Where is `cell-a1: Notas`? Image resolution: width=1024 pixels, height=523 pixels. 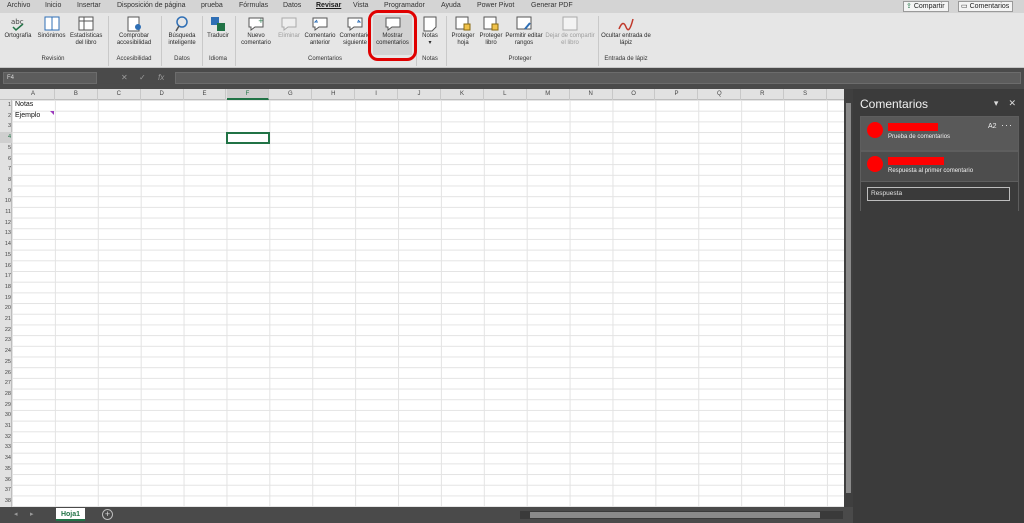
cell-a1: Notas is located at coordinates (24, 104).